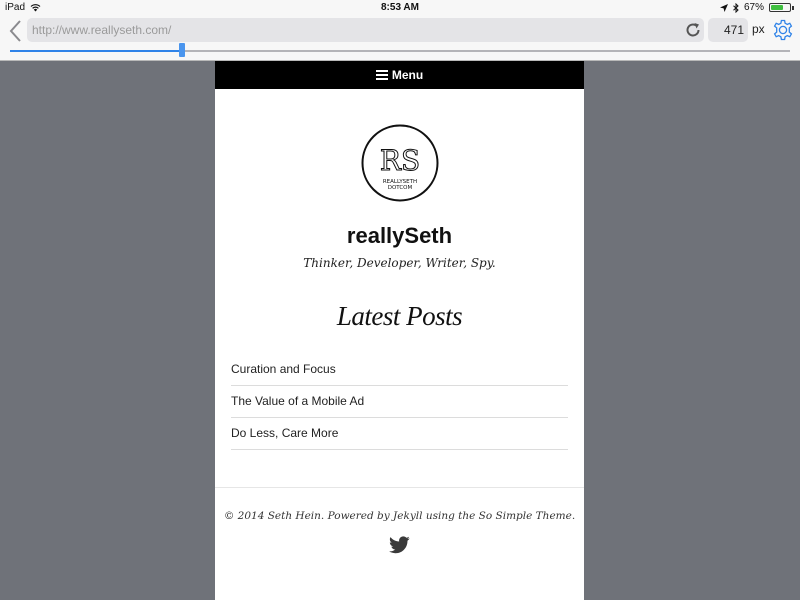  I want to click on site-title: reallySeth, so click(399, 236).